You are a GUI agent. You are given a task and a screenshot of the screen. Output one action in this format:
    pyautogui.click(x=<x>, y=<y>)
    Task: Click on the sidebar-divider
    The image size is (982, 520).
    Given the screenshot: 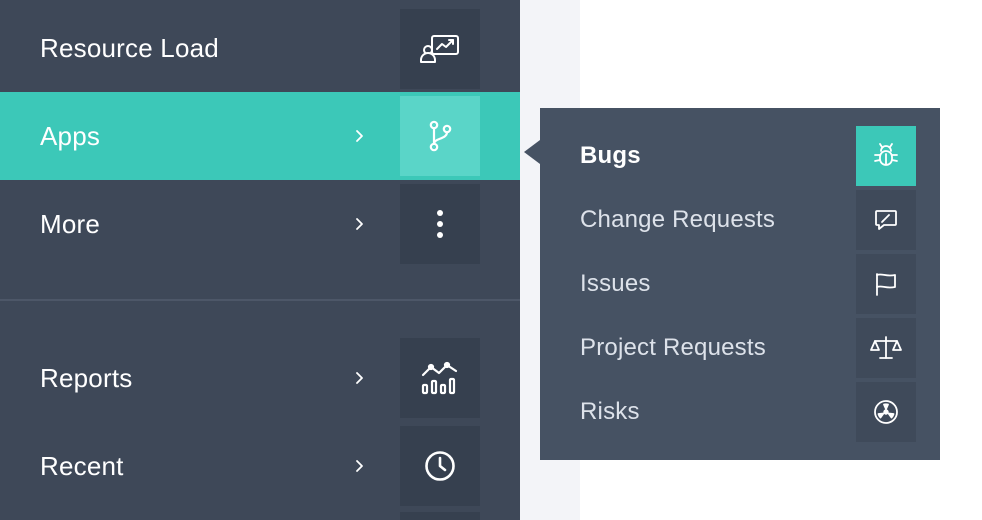 What is the action you would take?
    pyautogui.click(x=260, y=300)
    